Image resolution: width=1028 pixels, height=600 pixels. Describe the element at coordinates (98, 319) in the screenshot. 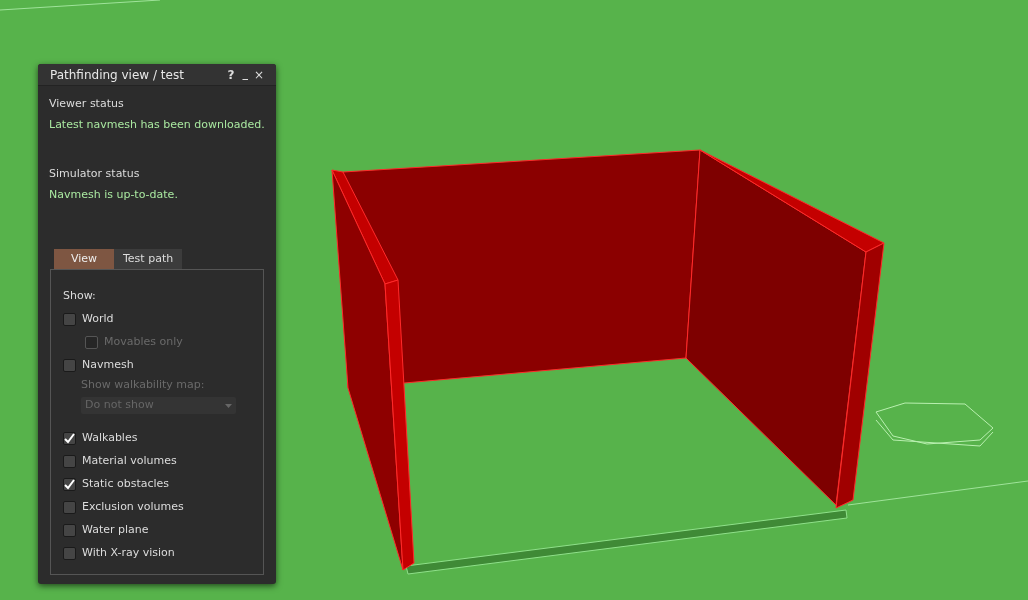

I see `checkbox-label: World` at that location.